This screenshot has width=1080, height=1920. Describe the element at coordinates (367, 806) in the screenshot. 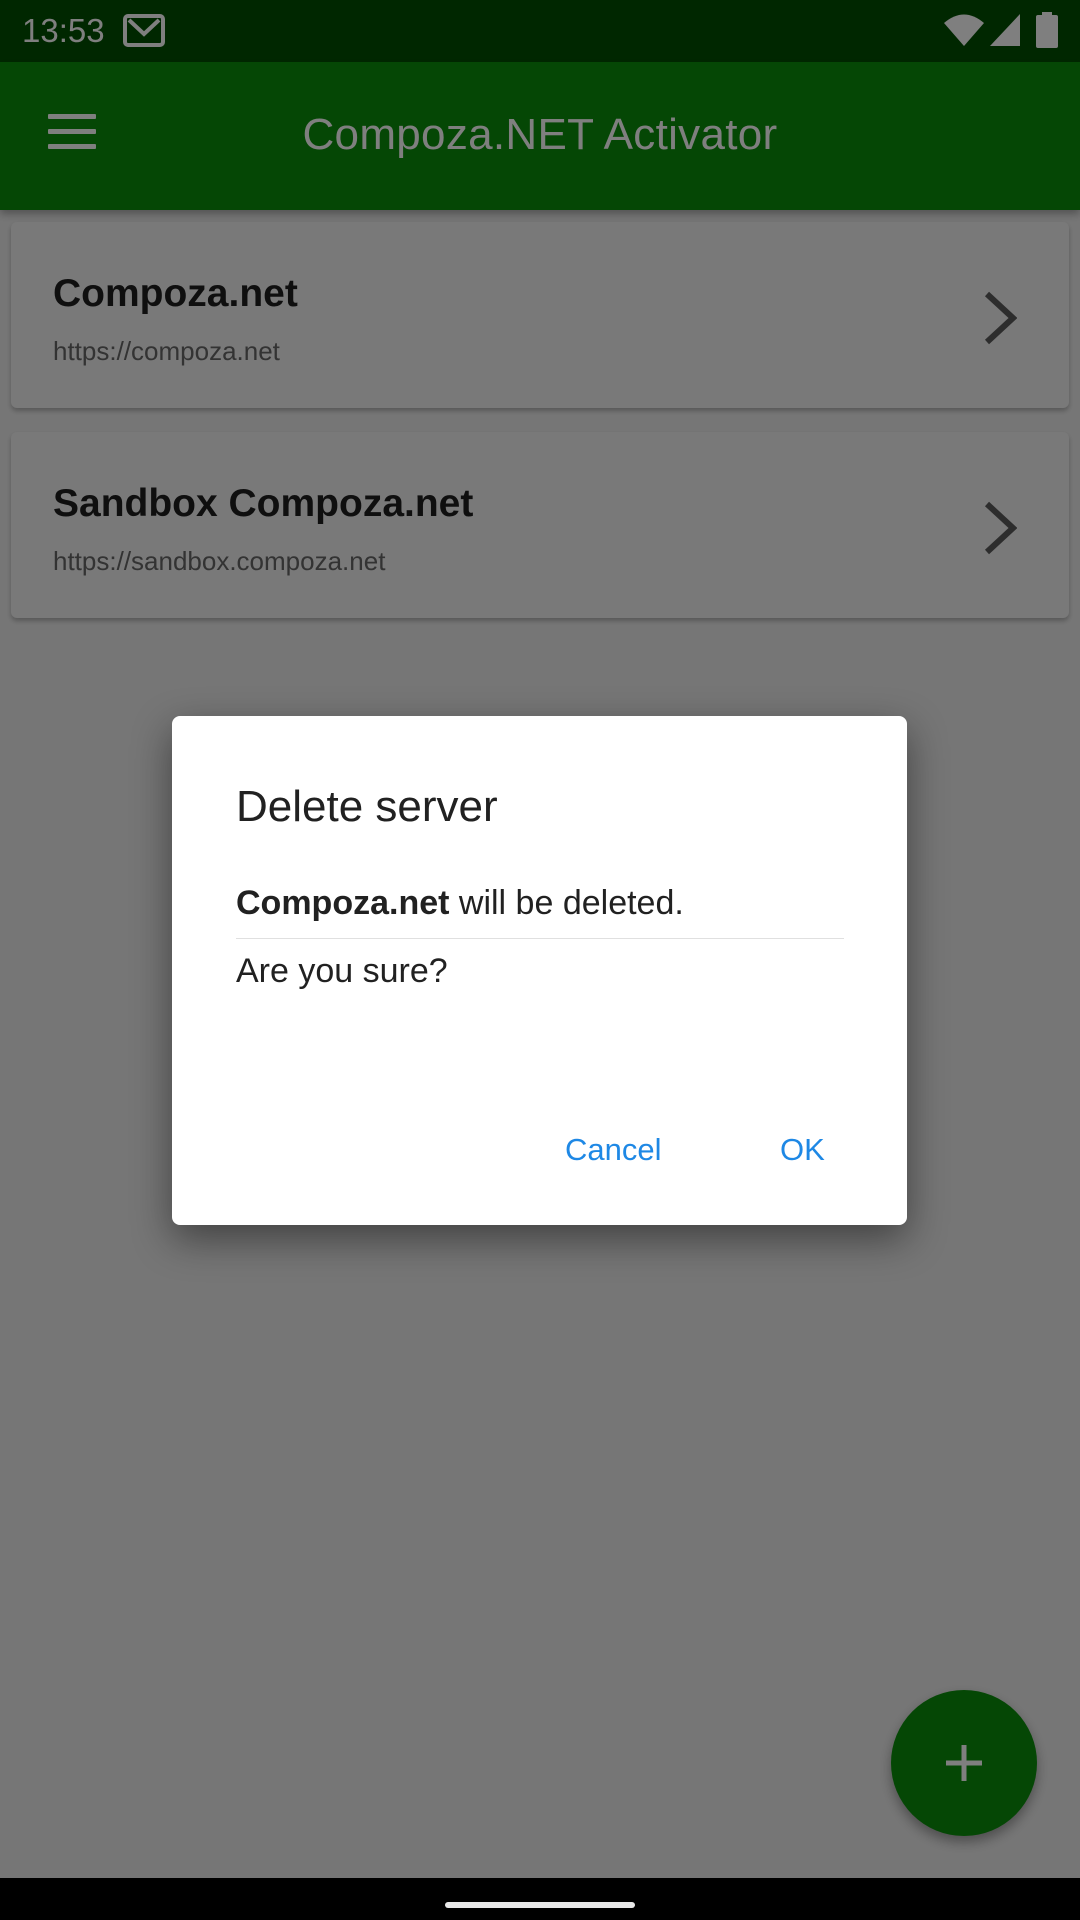

I see `dialog-title: Delete server` at that location.